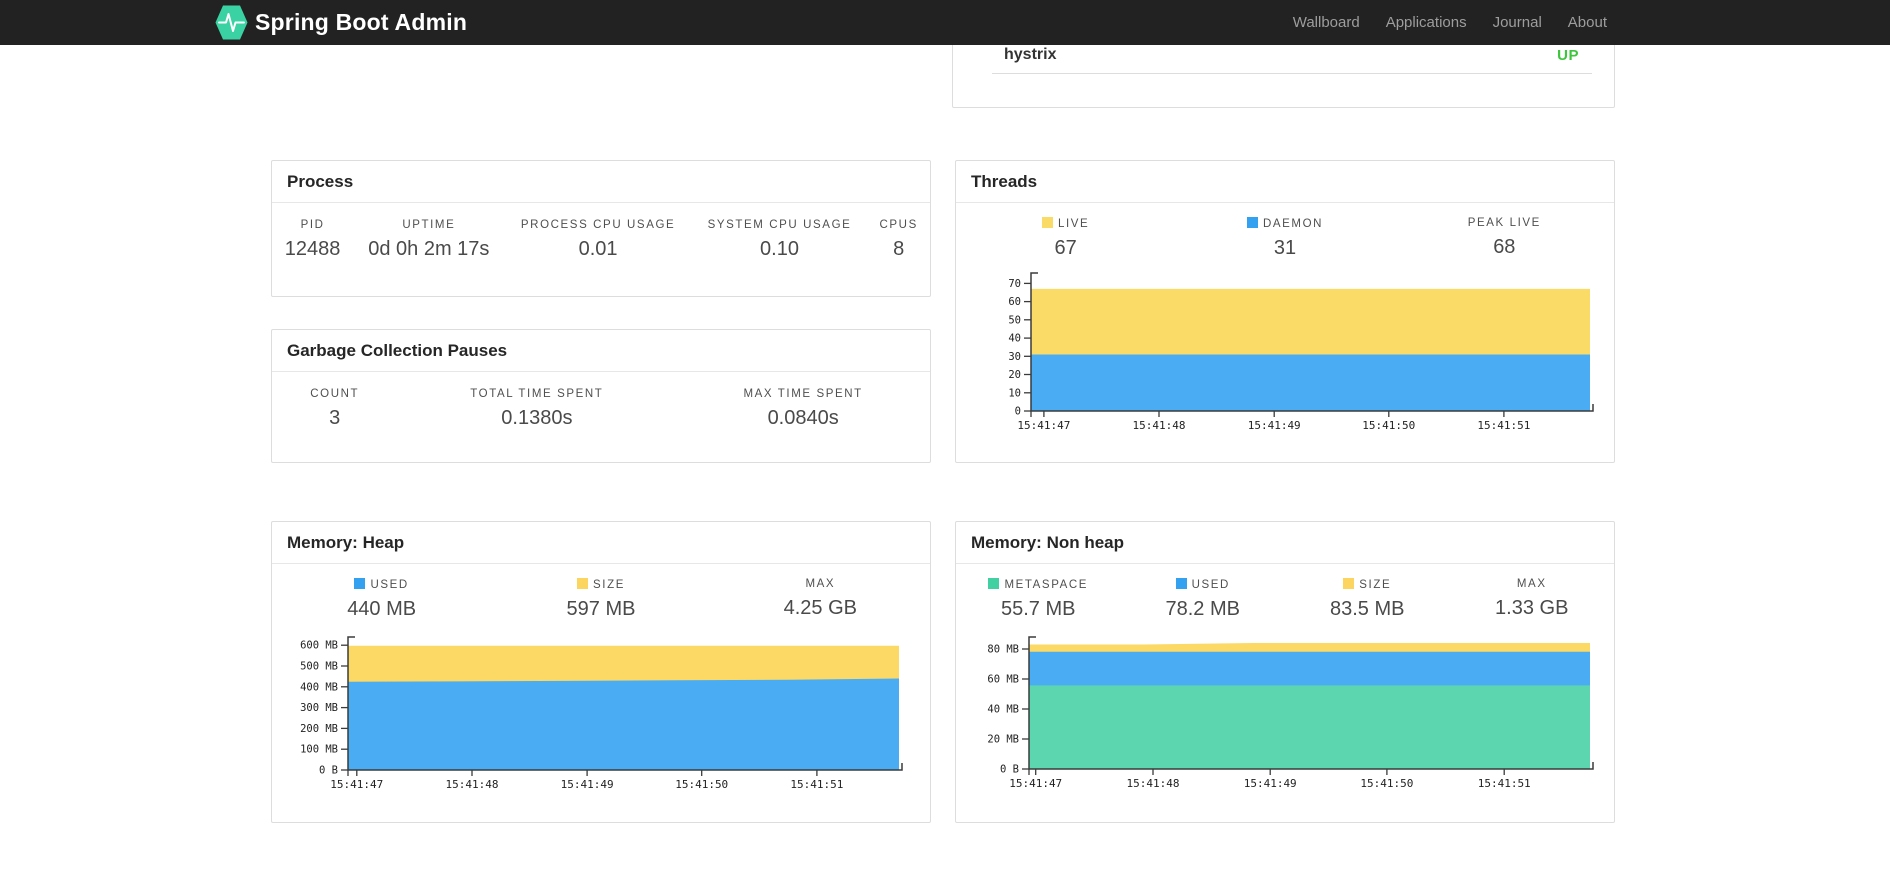  I want to click on legend-value: 31, so click(1285, 248).